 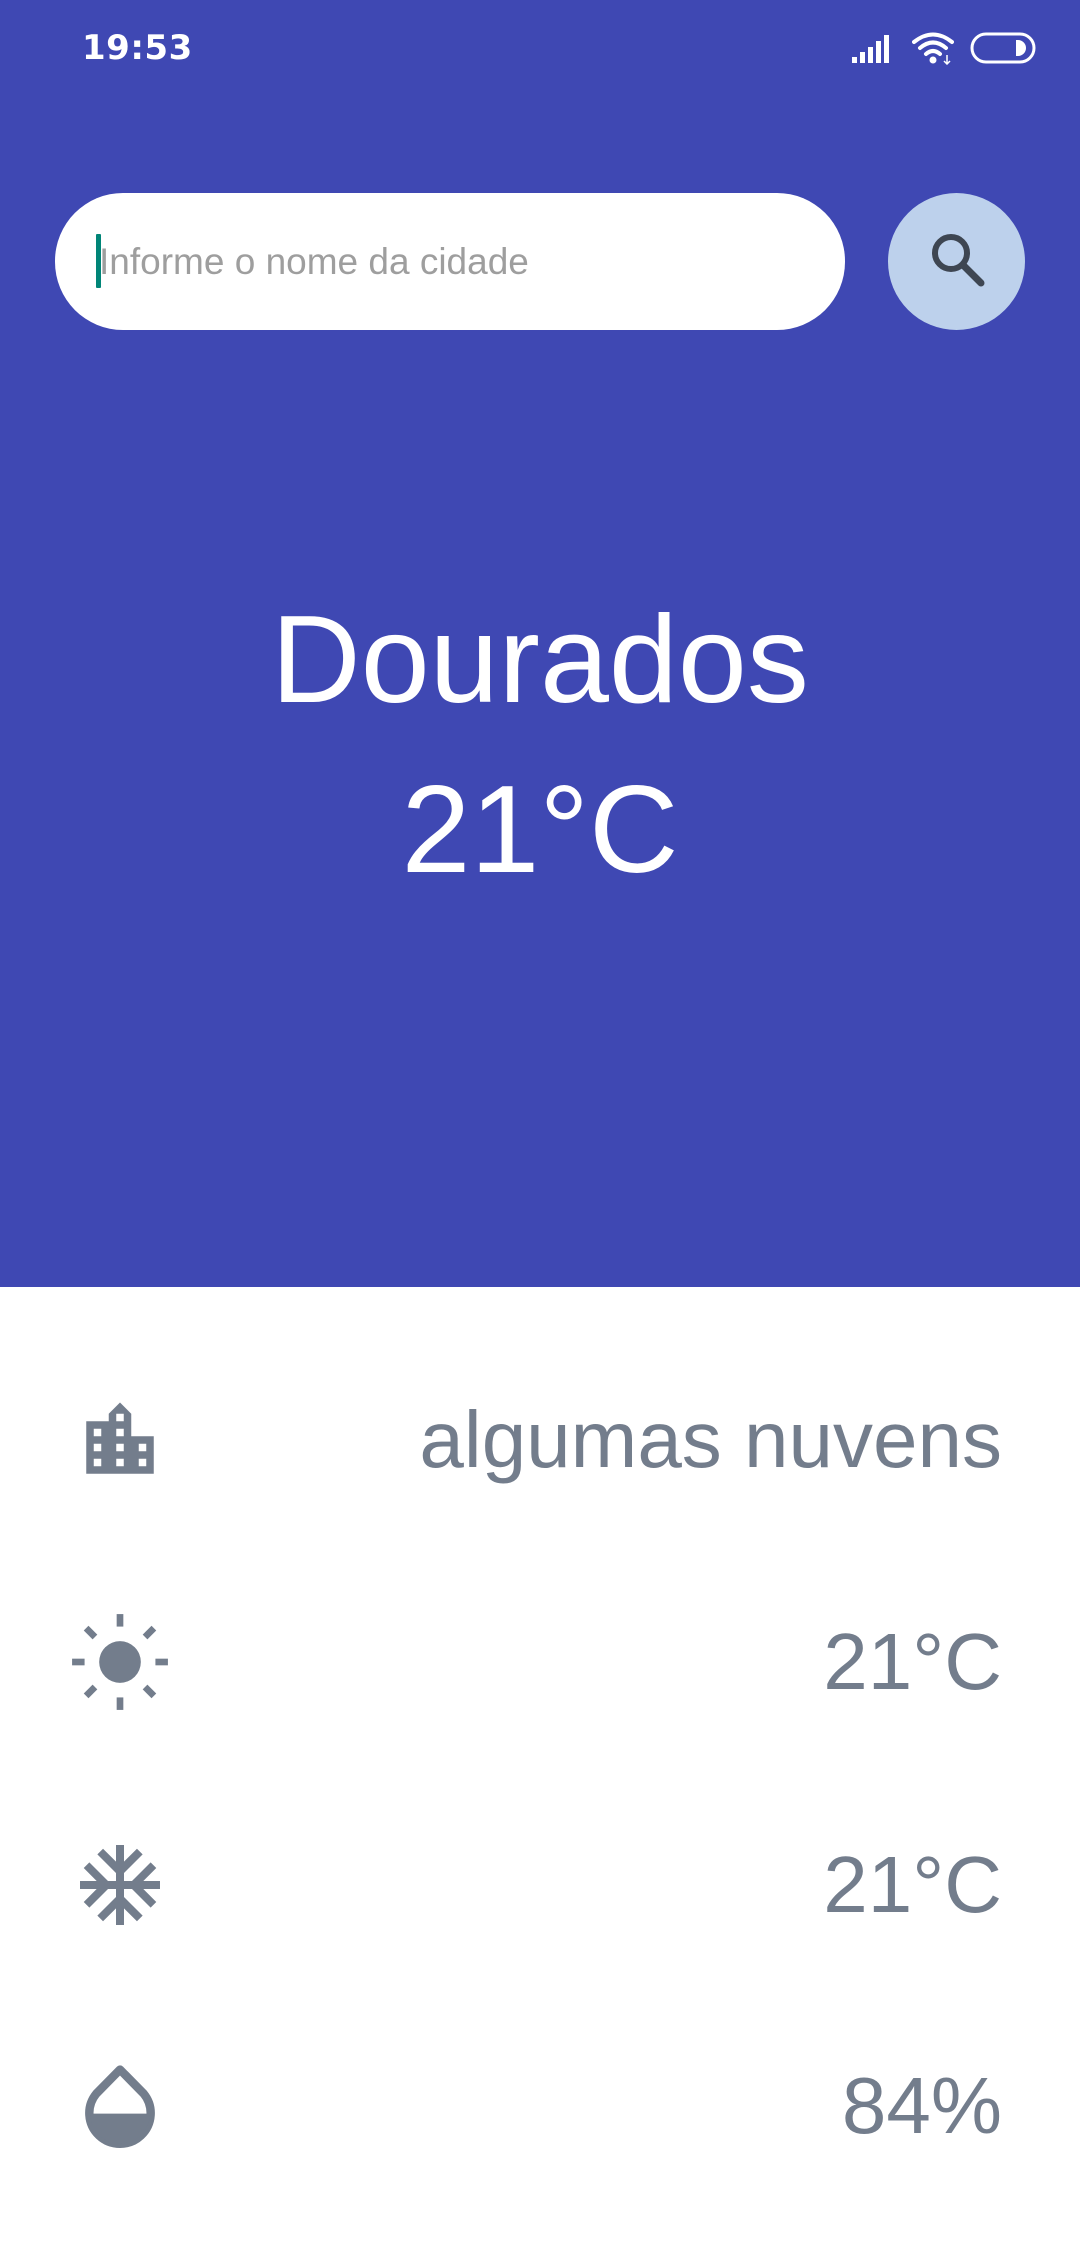 I want to click on min-temperature-row: 21°C, so click(x=540, y=1885).